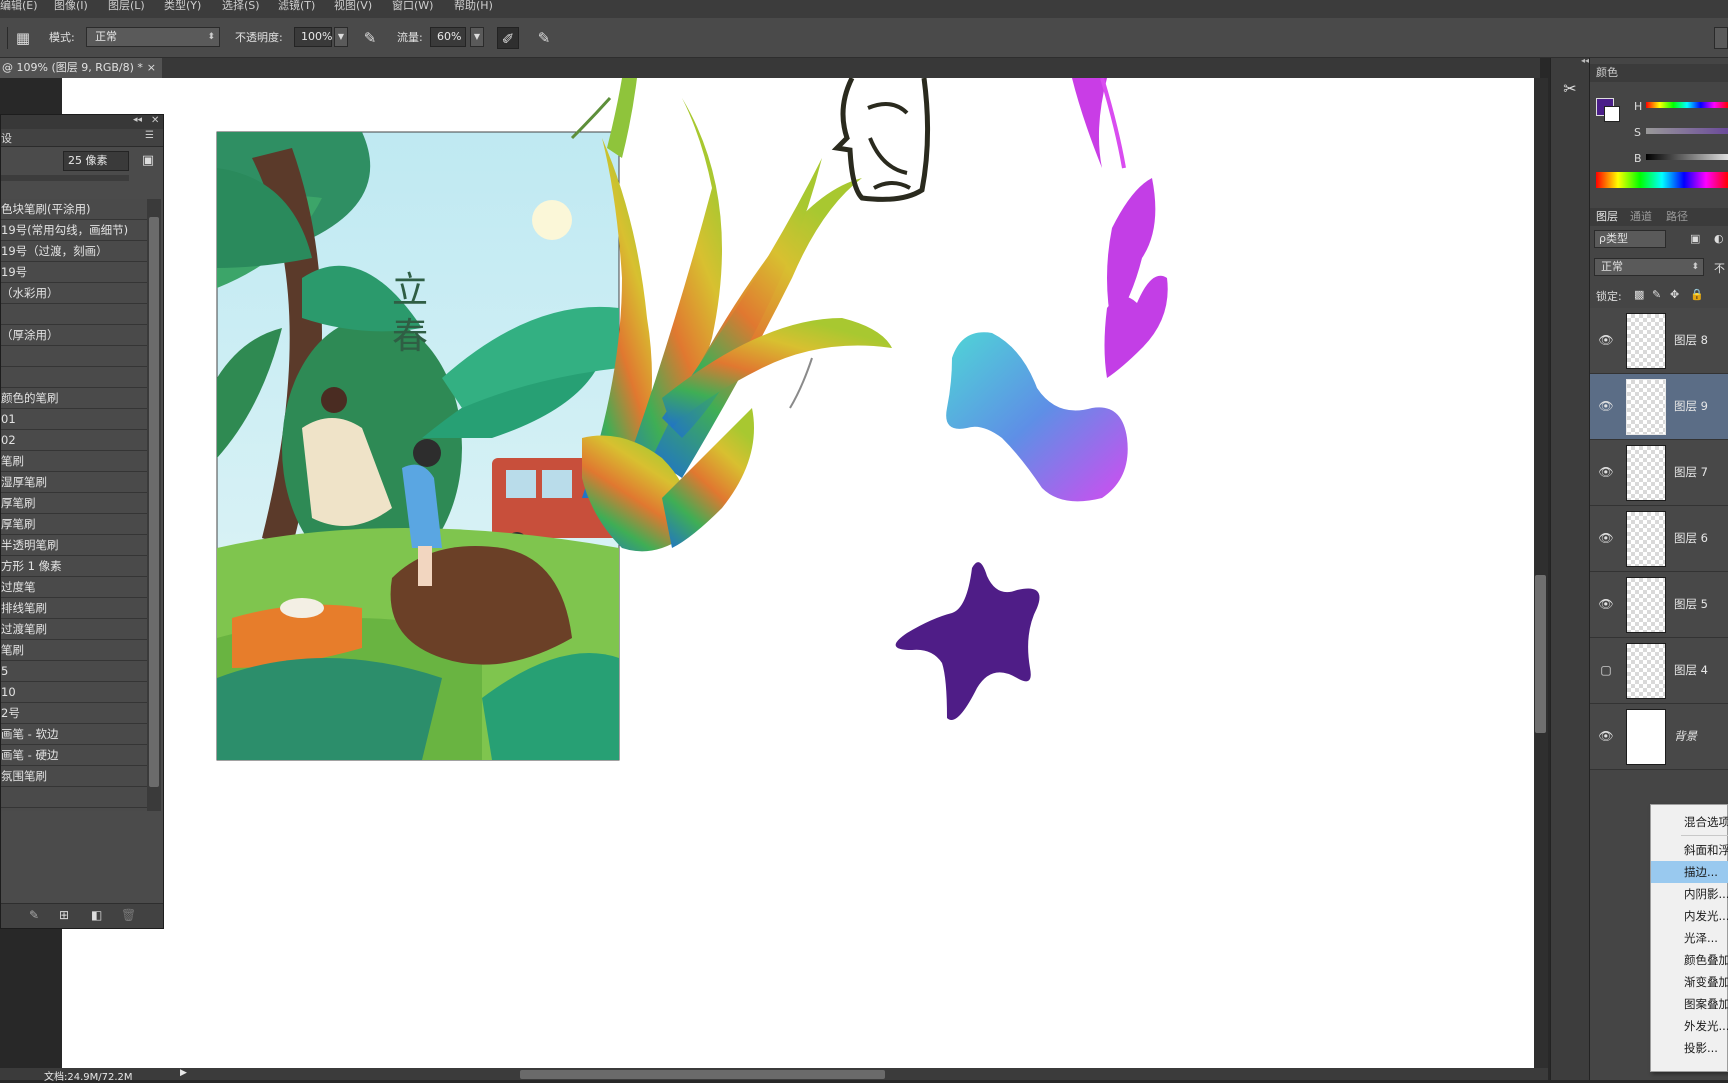  What do you see at coordinates (74, 587) in the screenshot?
I see `brush-preset-item: 过度笔` at bounding box center [74, 587].